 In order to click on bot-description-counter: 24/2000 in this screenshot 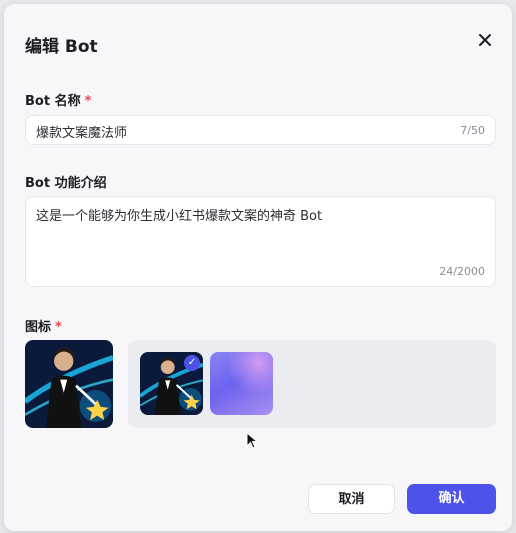, I will do `click(462, 271)`.